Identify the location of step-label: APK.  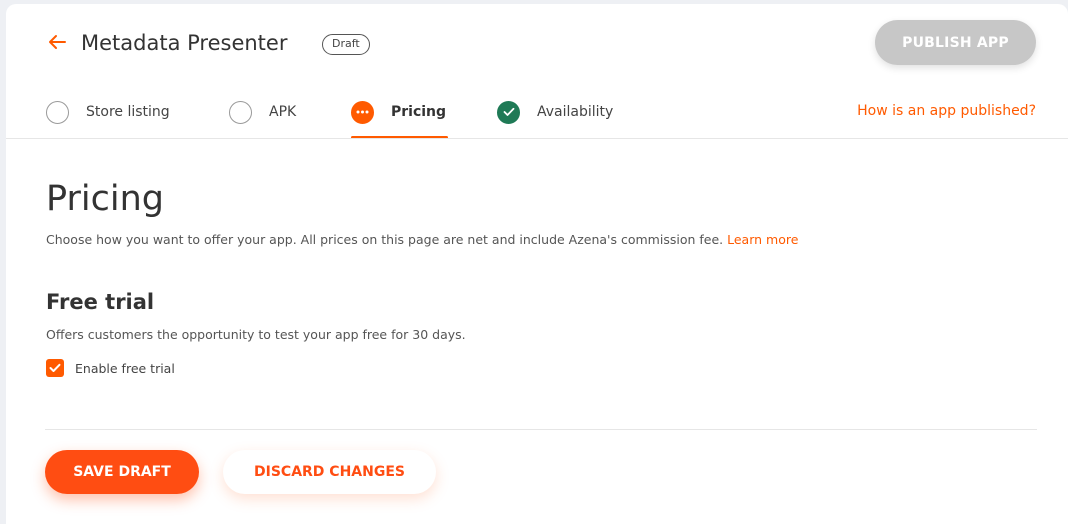
(283, 112).